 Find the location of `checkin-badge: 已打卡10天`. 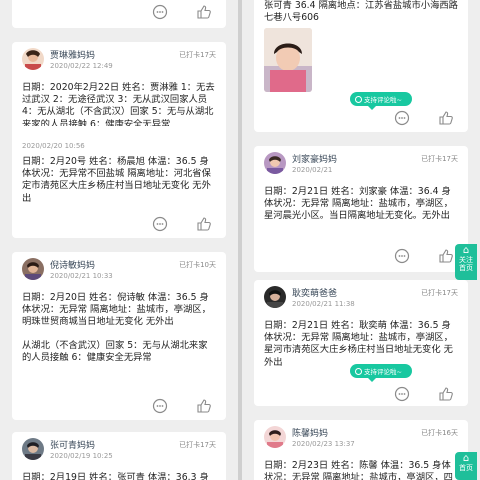

checkin-badge: 已打卡10天 is located at coordinates (197, 265).